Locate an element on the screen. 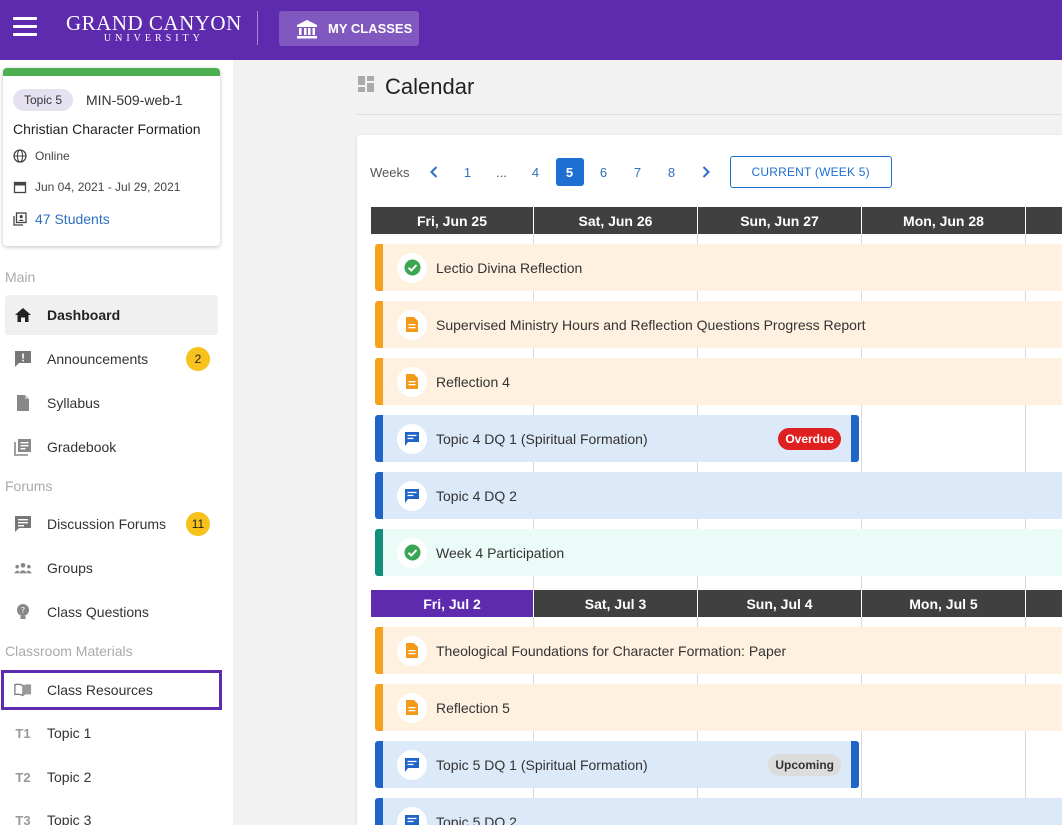  course-accent-bar is located at coordinates (111, 72).